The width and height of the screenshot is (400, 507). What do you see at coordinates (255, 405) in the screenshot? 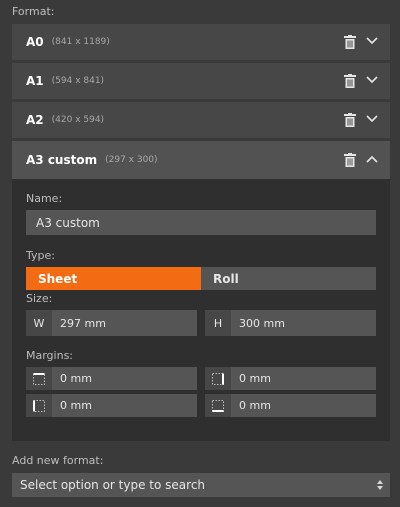
I see `margin-bottom-value: 0 mm` at bounding box center [255, 405].